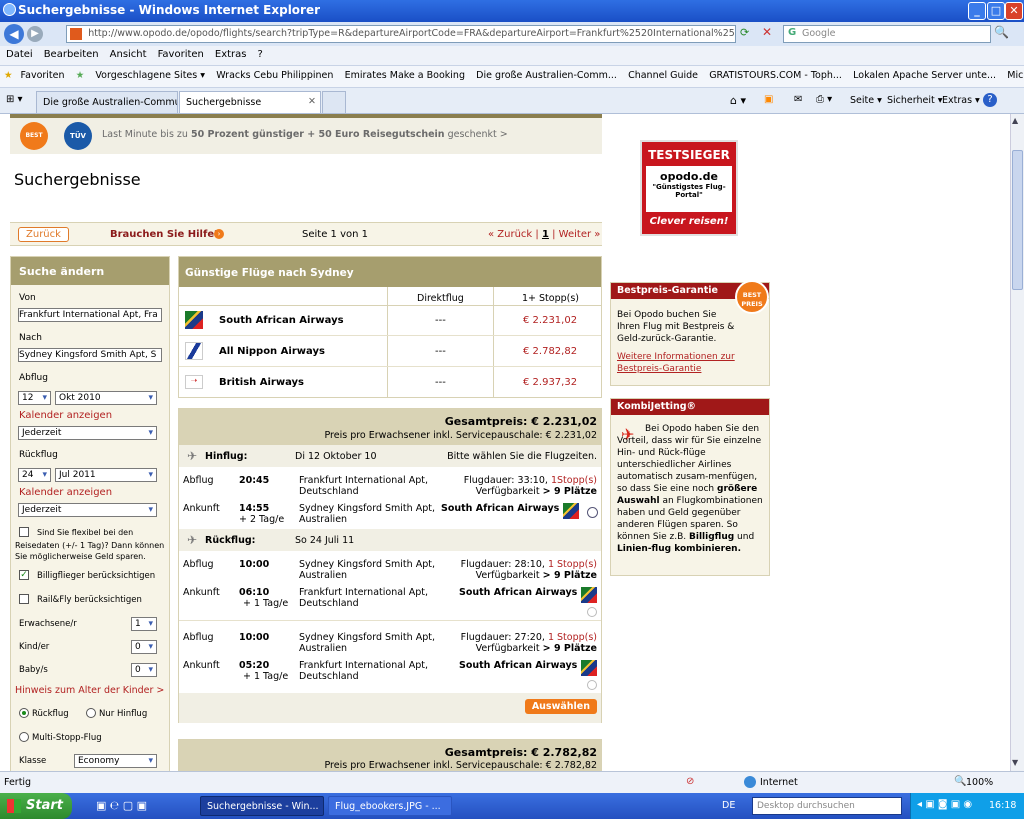  I want to click on menu-help: ?, so click(260, 54).